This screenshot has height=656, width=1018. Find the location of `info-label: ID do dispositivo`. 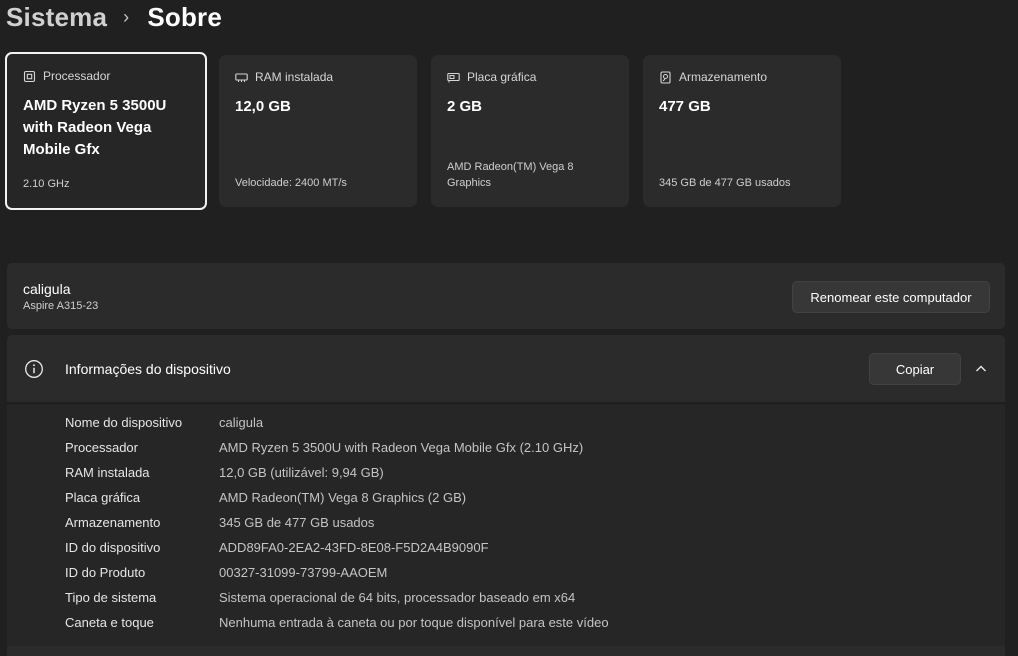

info-label: ID do dispositivo is located at coordinates (113, 547).